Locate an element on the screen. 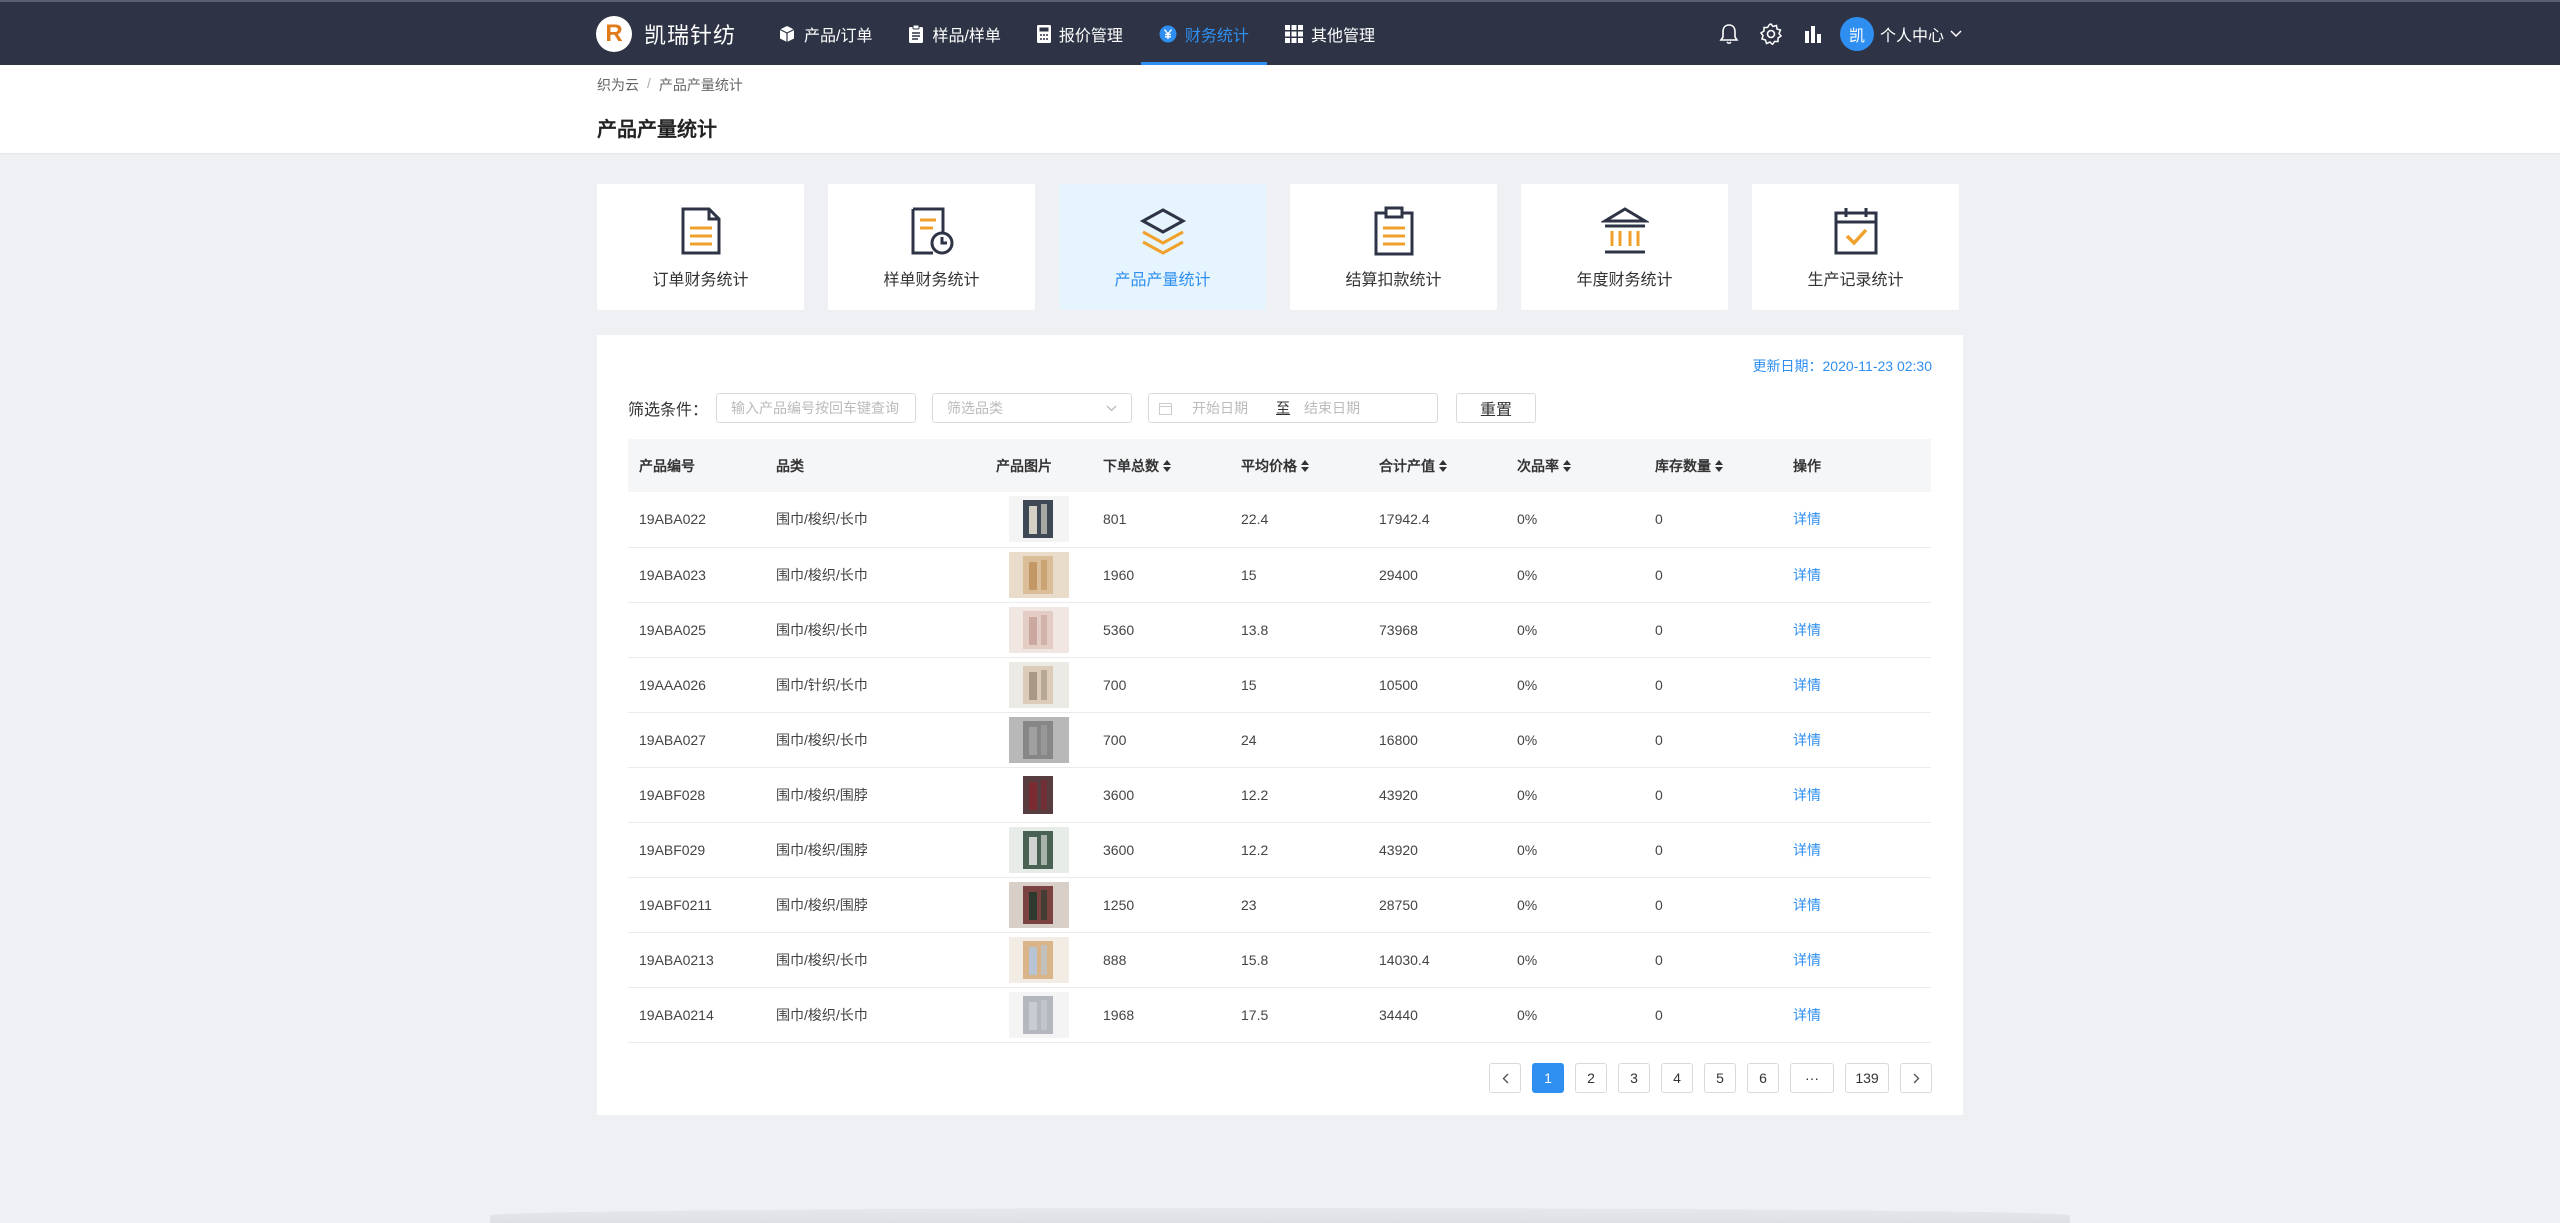  pagination: 1 2 3 4 5 6 ··· 139 is located at coordinates (1710, 1078).